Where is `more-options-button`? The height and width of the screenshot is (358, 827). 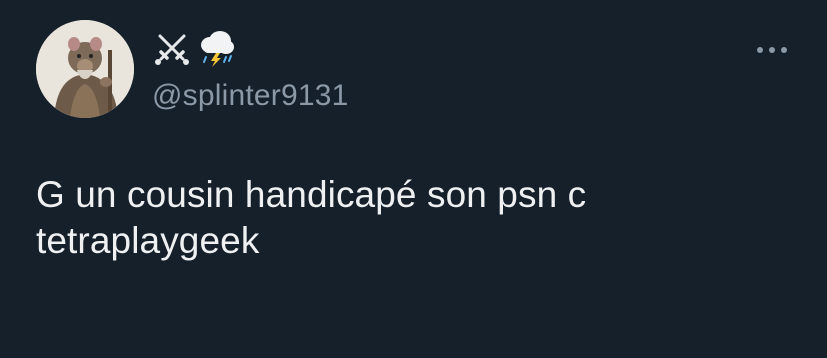
more-options-button is located at coordinates (772, 50).